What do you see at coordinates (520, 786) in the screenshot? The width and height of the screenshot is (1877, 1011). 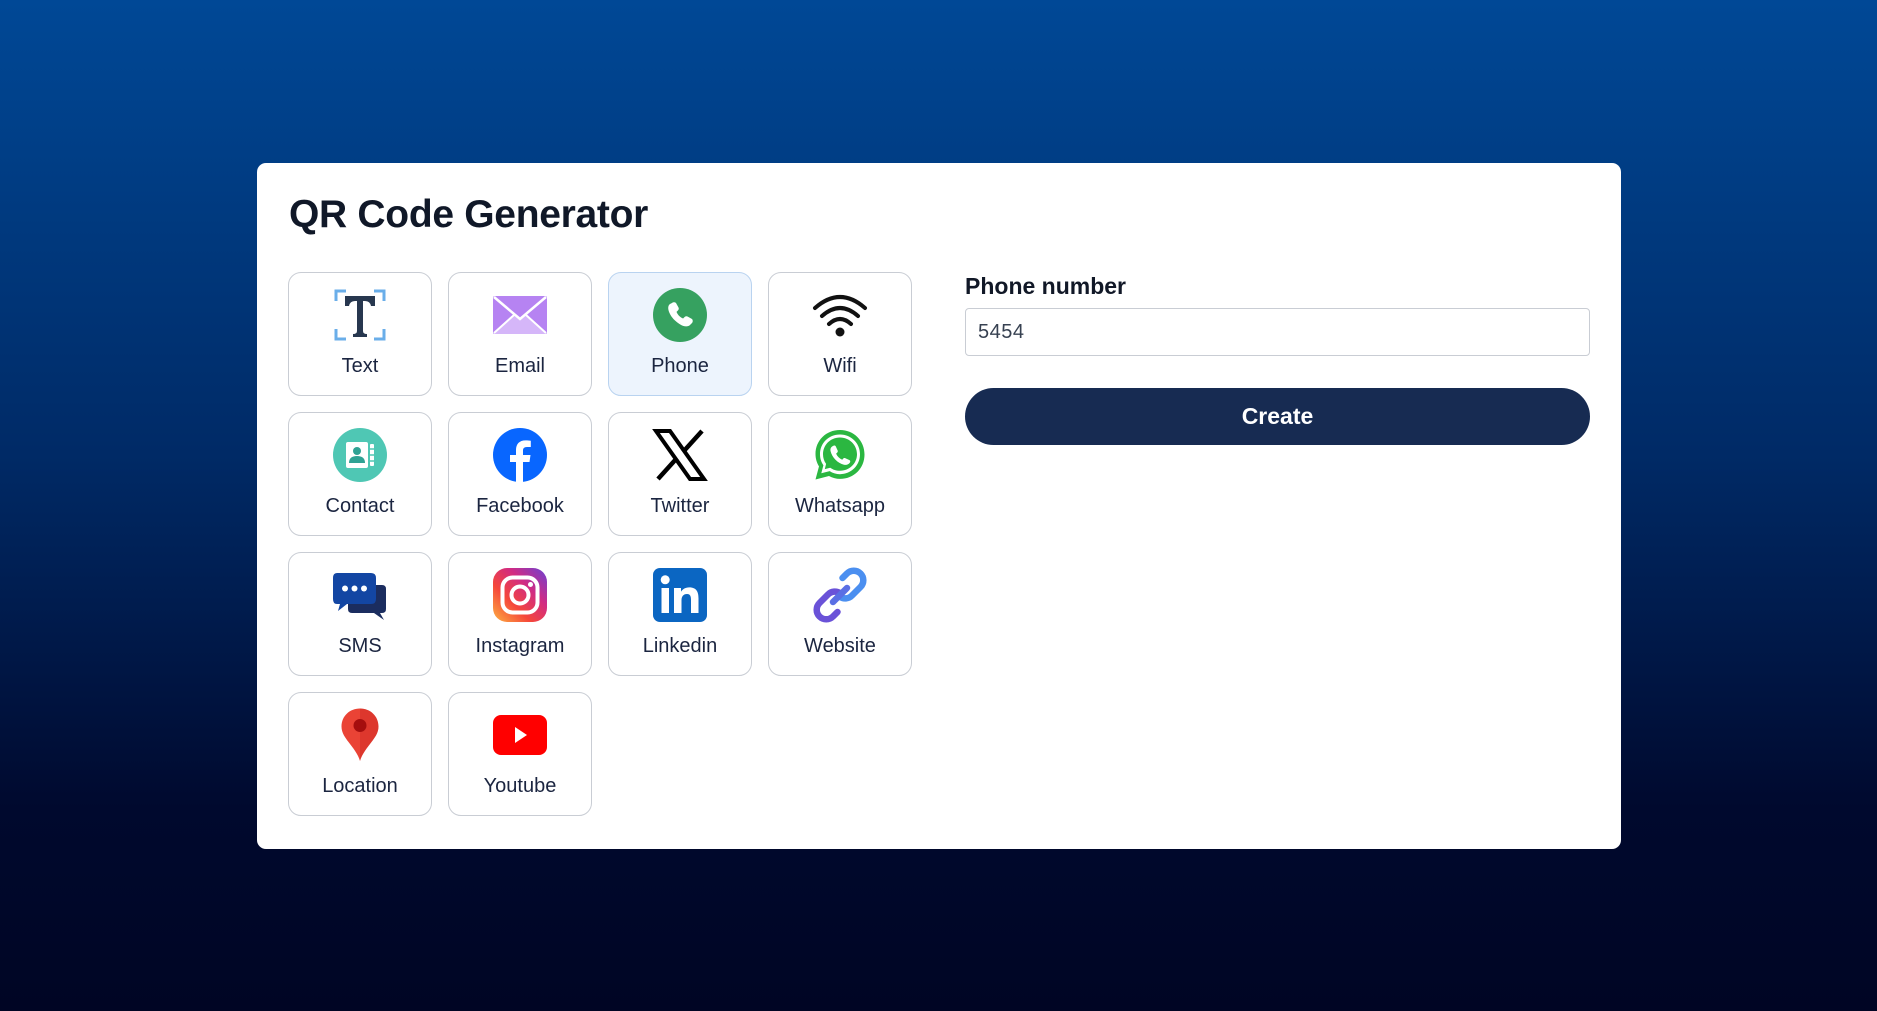 I see `type-label: Youtube` at bounding box center [520, 786].